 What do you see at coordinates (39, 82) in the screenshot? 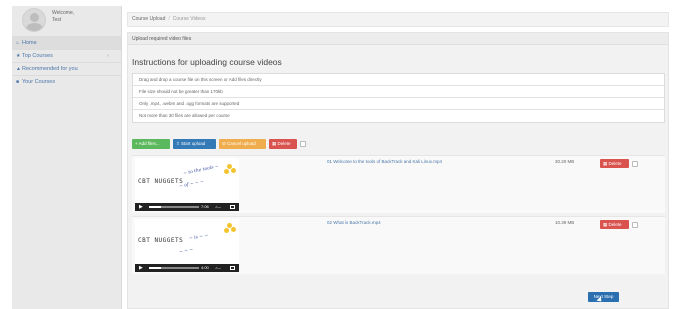
I see `sidebar-item-label: Your Courses` at bounding box center [39, 82].